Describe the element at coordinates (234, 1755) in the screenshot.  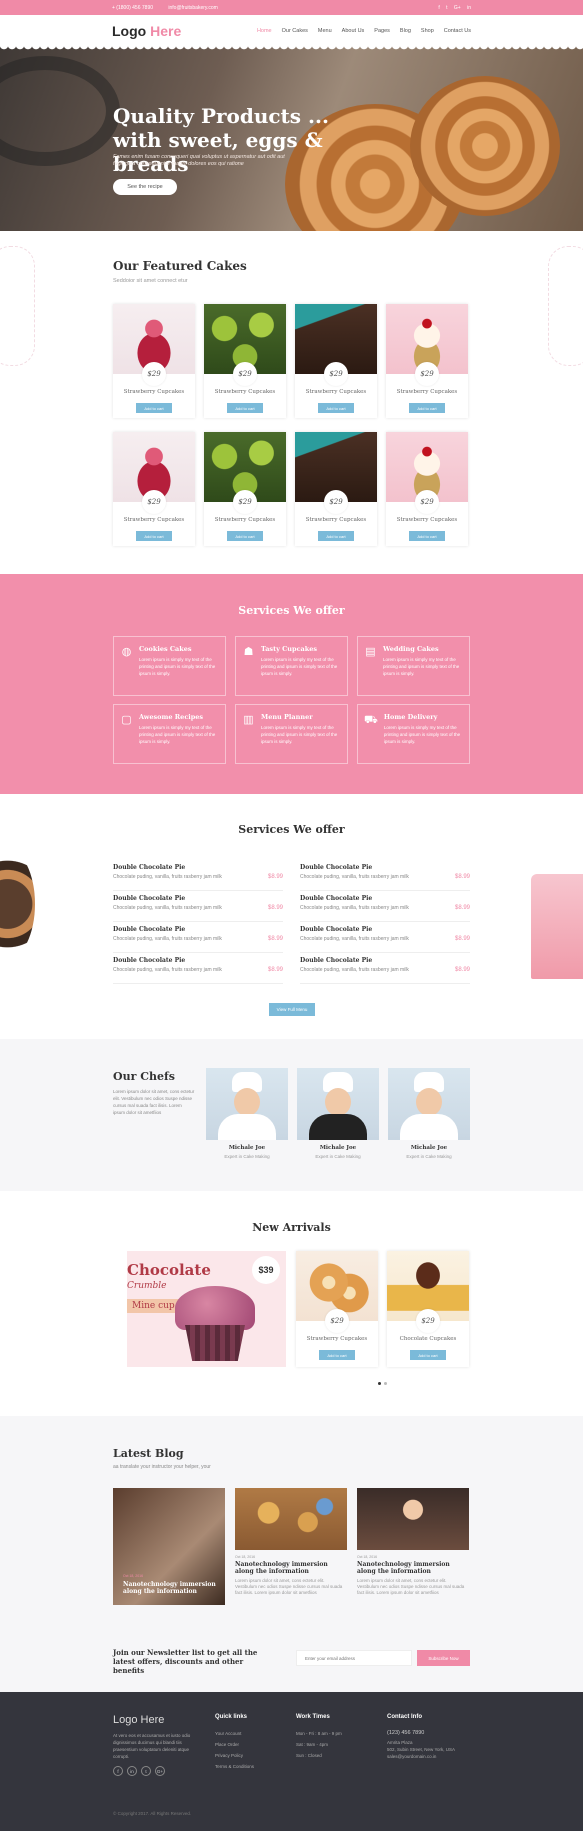
I see `footer-link-privacy: Privacy Policy` at that location.